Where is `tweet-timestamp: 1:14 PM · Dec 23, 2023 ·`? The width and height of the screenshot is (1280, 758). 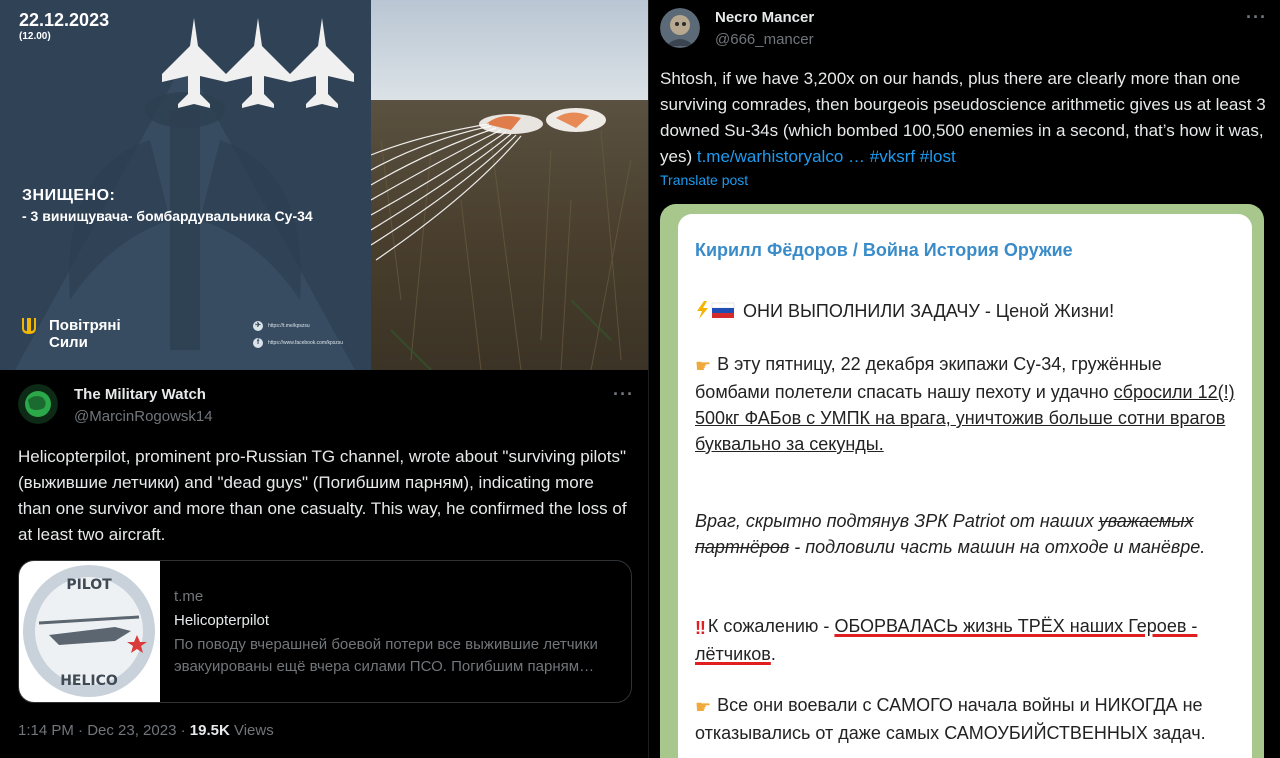
tweet-timestamp: 1:14 PM · Dec 23, 2023 · is located at coordinates (104, 730).